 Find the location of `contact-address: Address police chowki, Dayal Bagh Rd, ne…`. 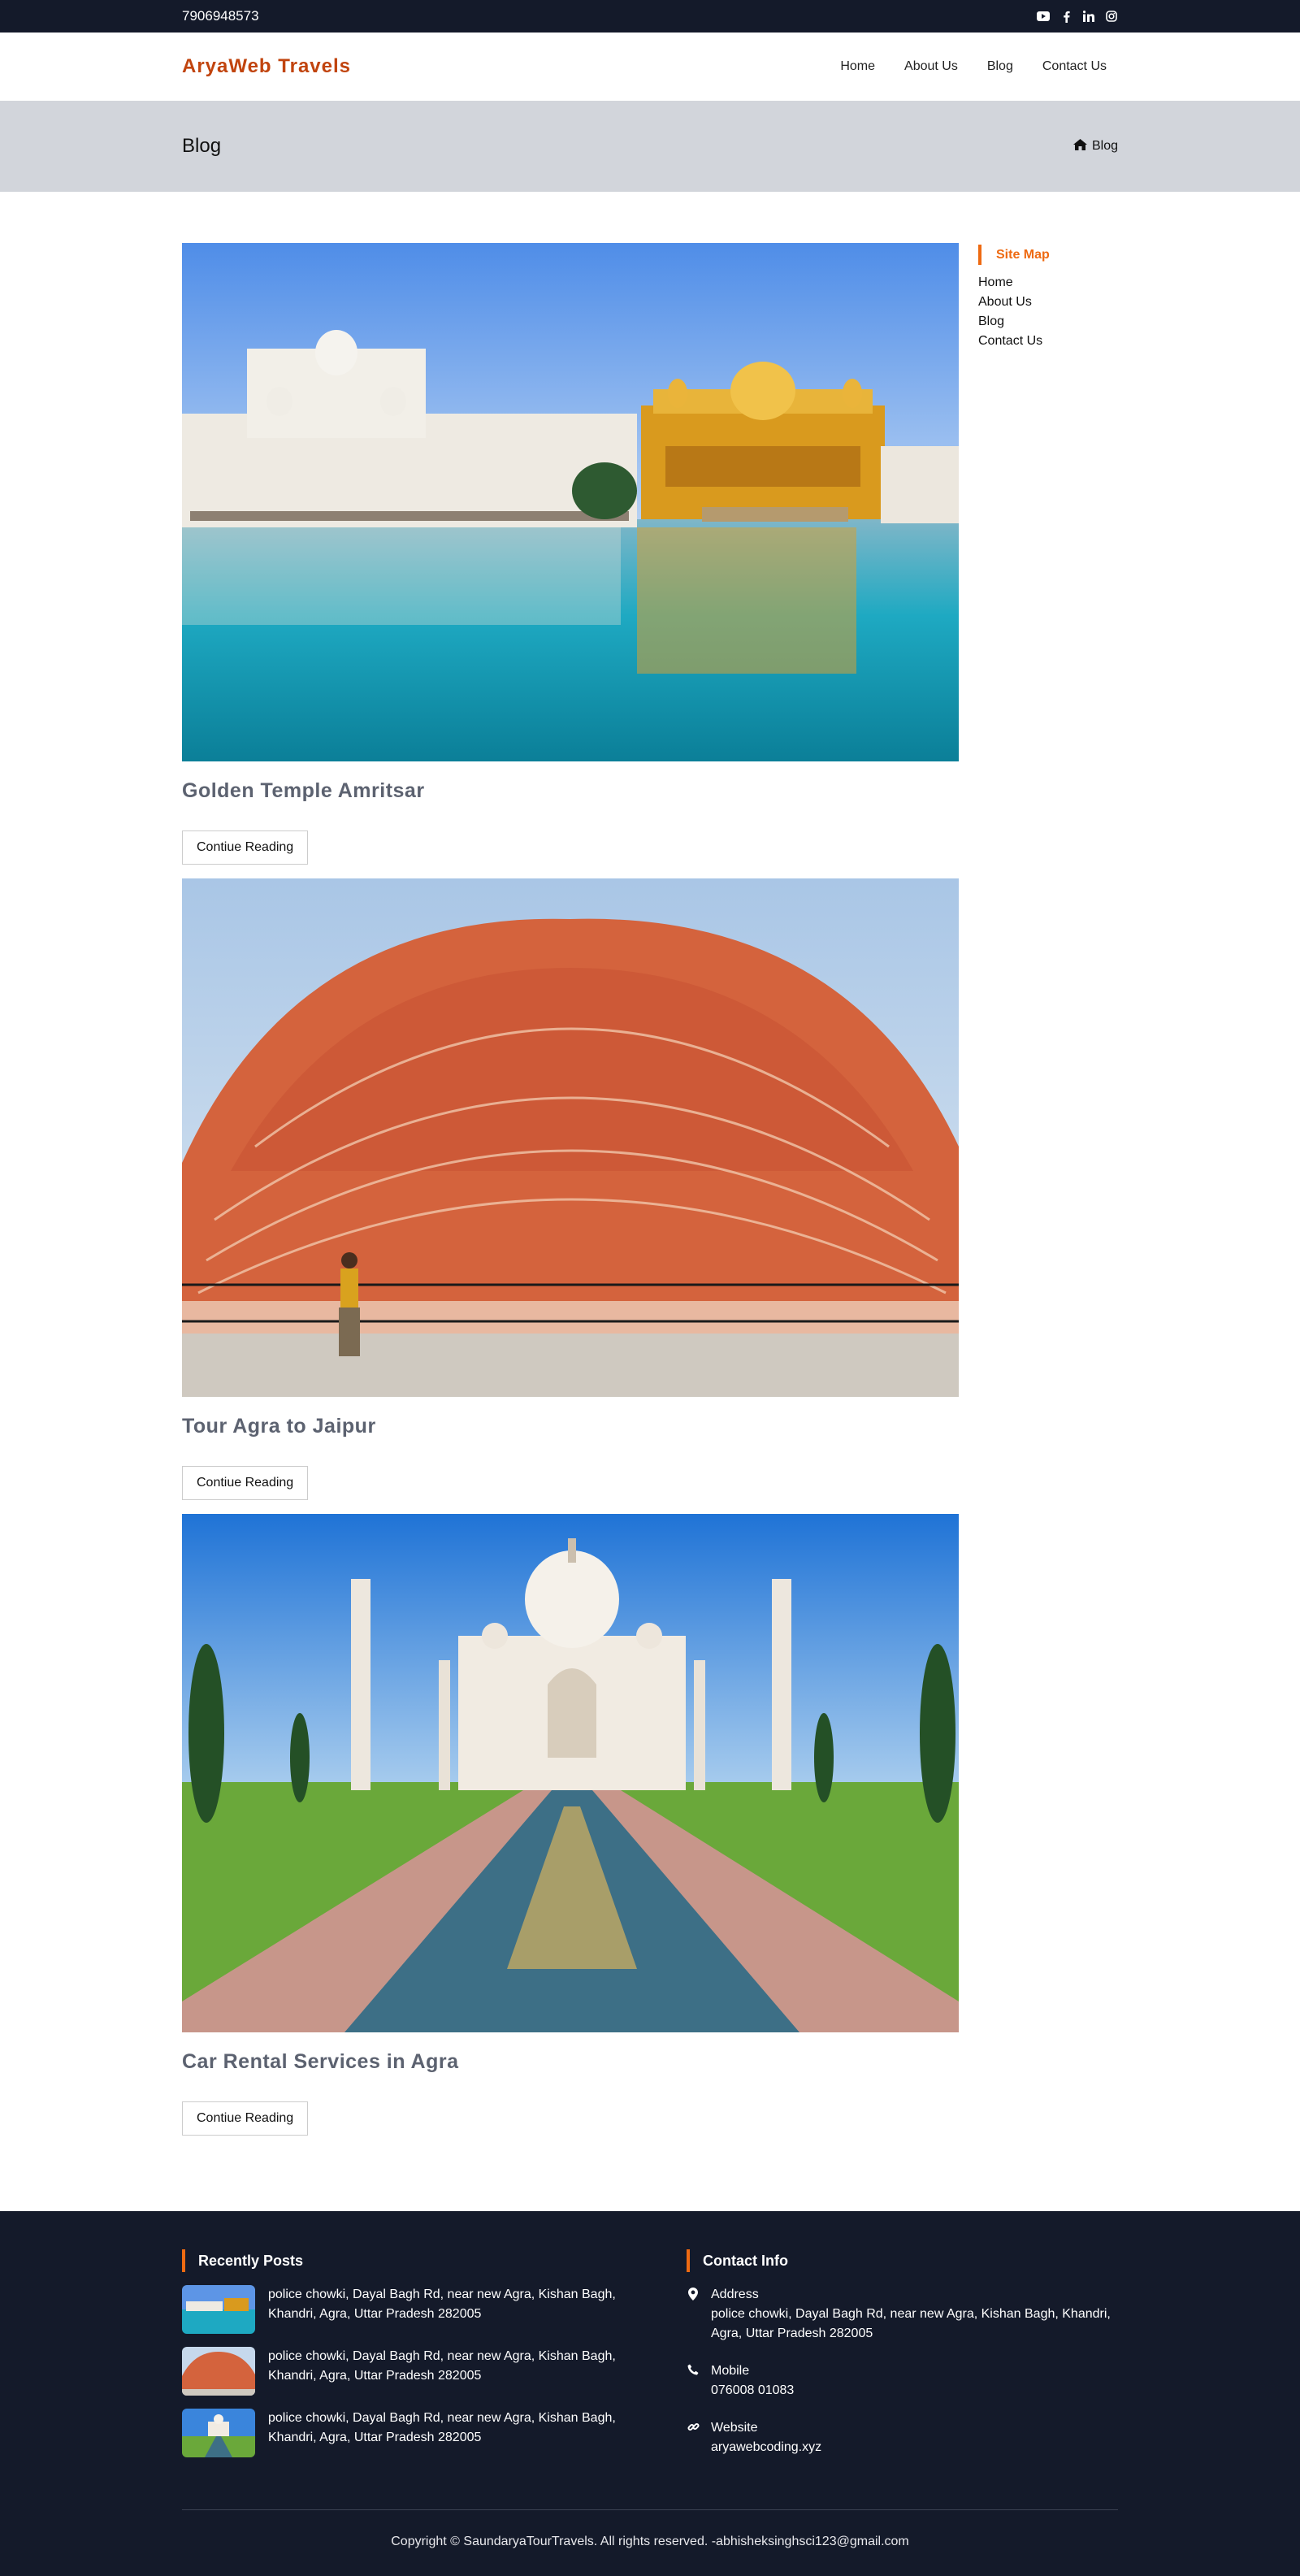

contact-address: Address police chowki, Dayal Bagh Rd, ne… is located at coordinates (903, 2314).